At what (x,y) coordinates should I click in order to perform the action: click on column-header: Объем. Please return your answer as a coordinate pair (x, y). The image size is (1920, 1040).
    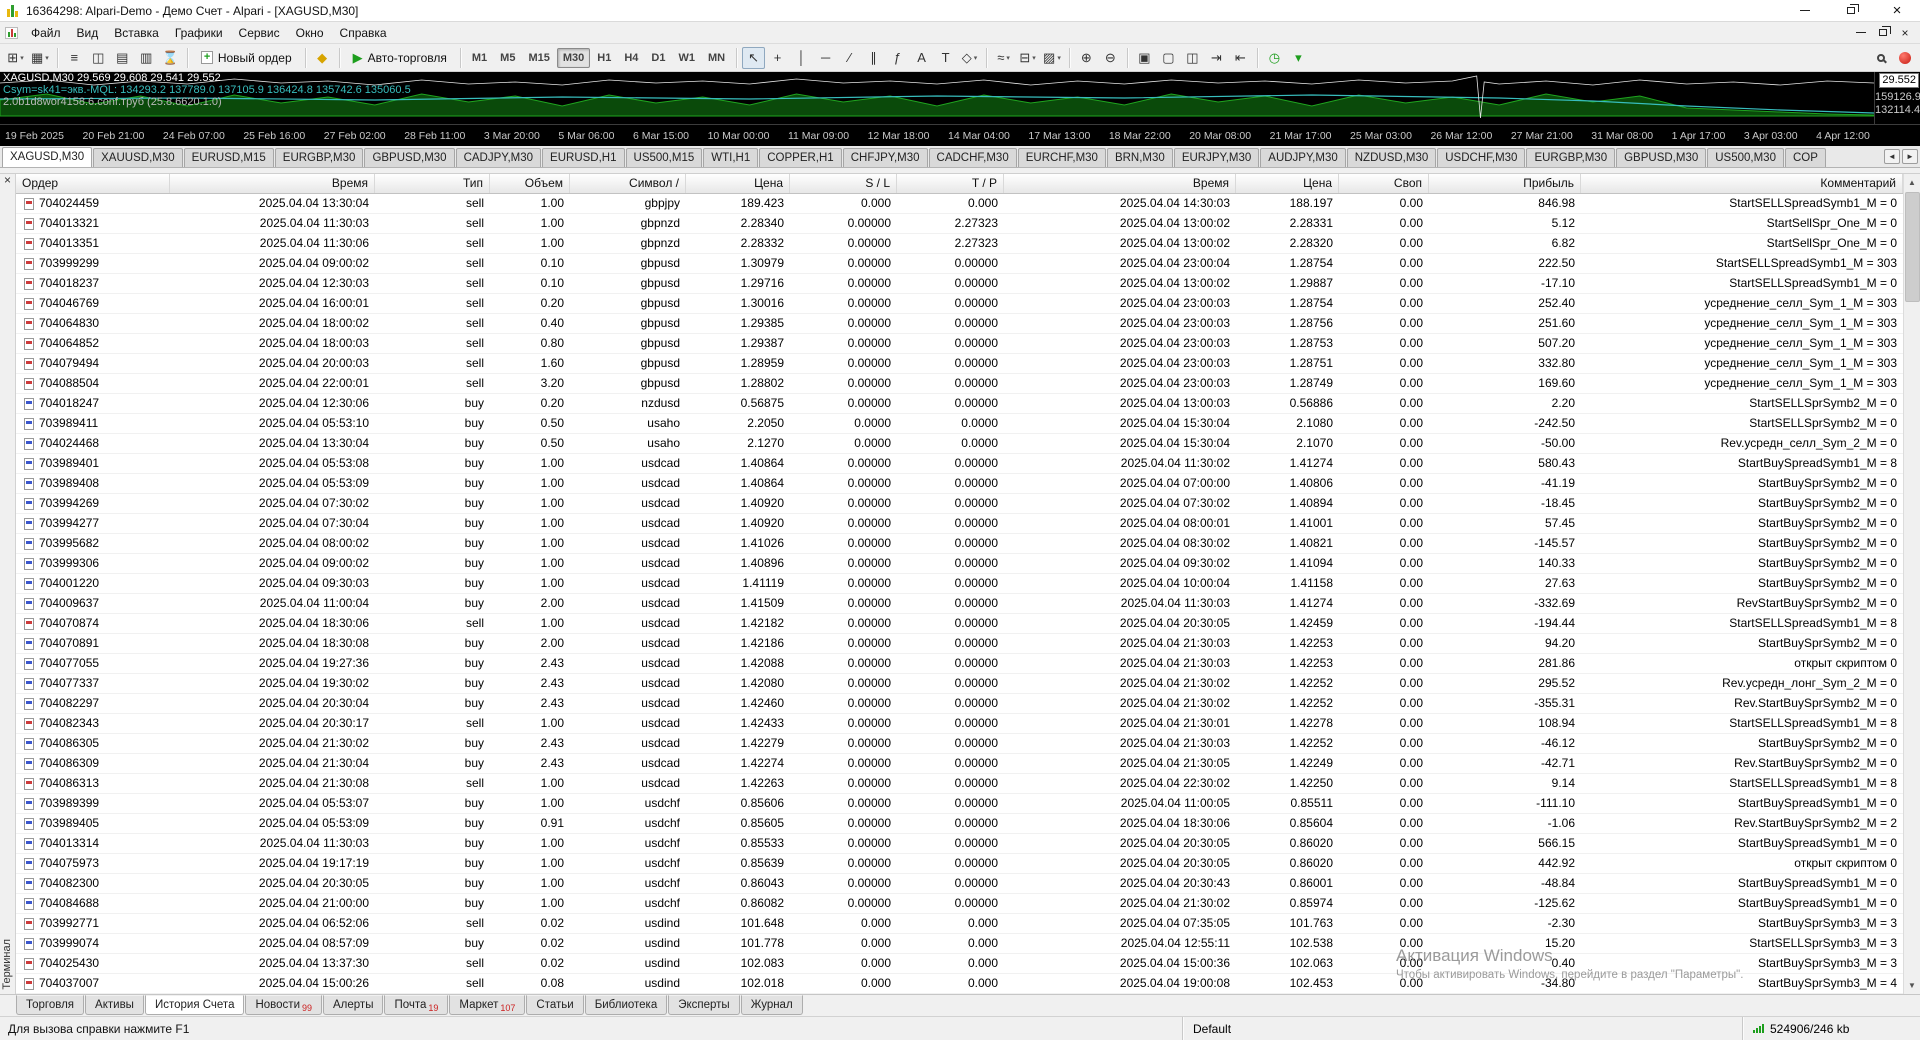
    Looking at the image, I should click on (530, 183).